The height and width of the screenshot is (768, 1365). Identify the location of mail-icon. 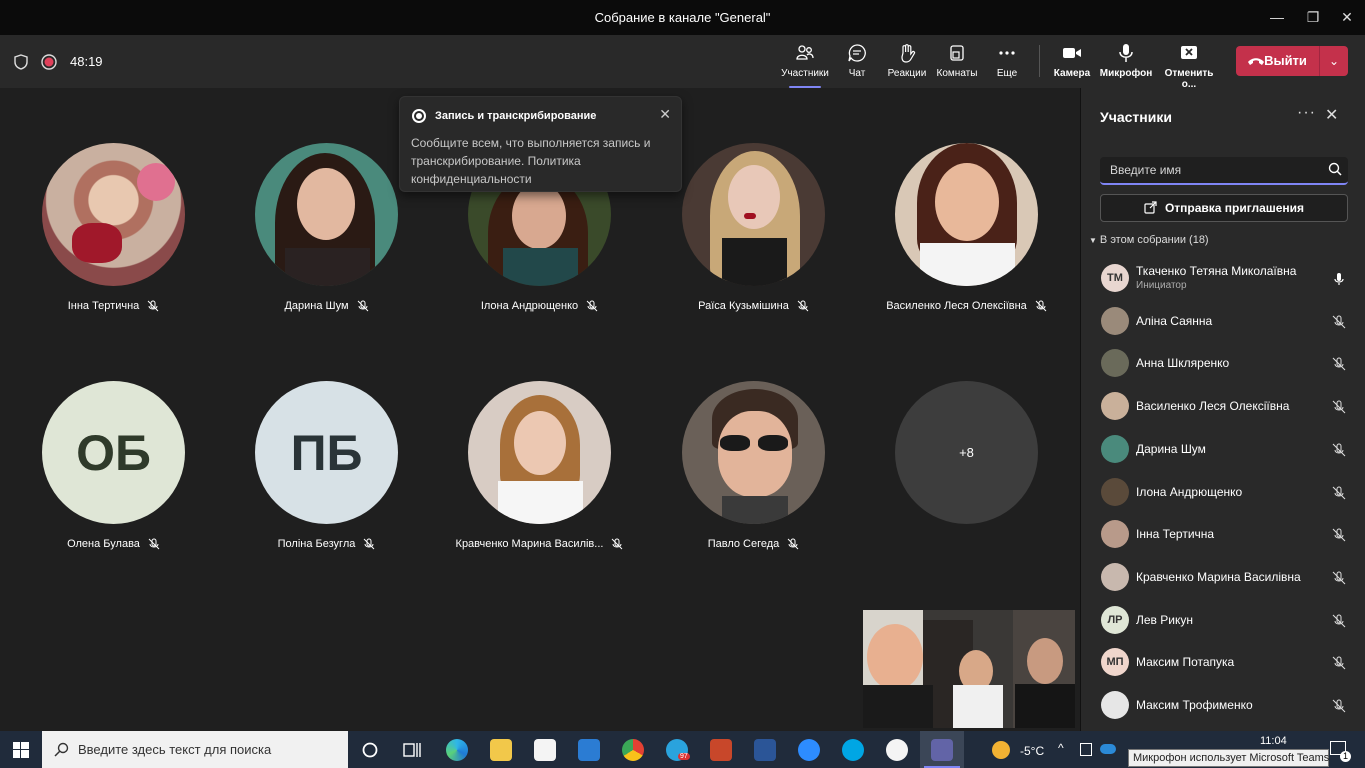
(589, 750).